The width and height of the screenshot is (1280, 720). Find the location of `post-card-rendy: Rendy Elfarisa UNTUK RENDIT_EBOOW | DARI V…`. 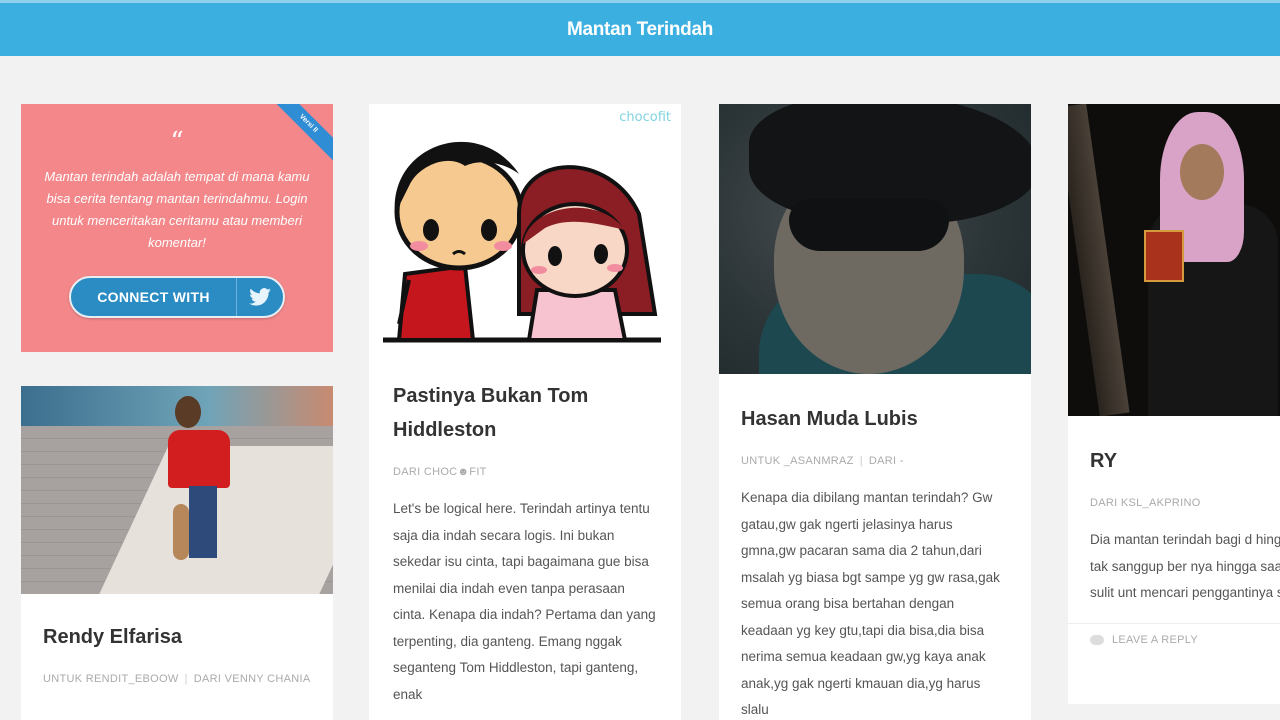

post-card-rendy: Rendy Elfarisa UNTUK RENDIT_EBOOW | DARI V… is located at coordinates (177, 553).